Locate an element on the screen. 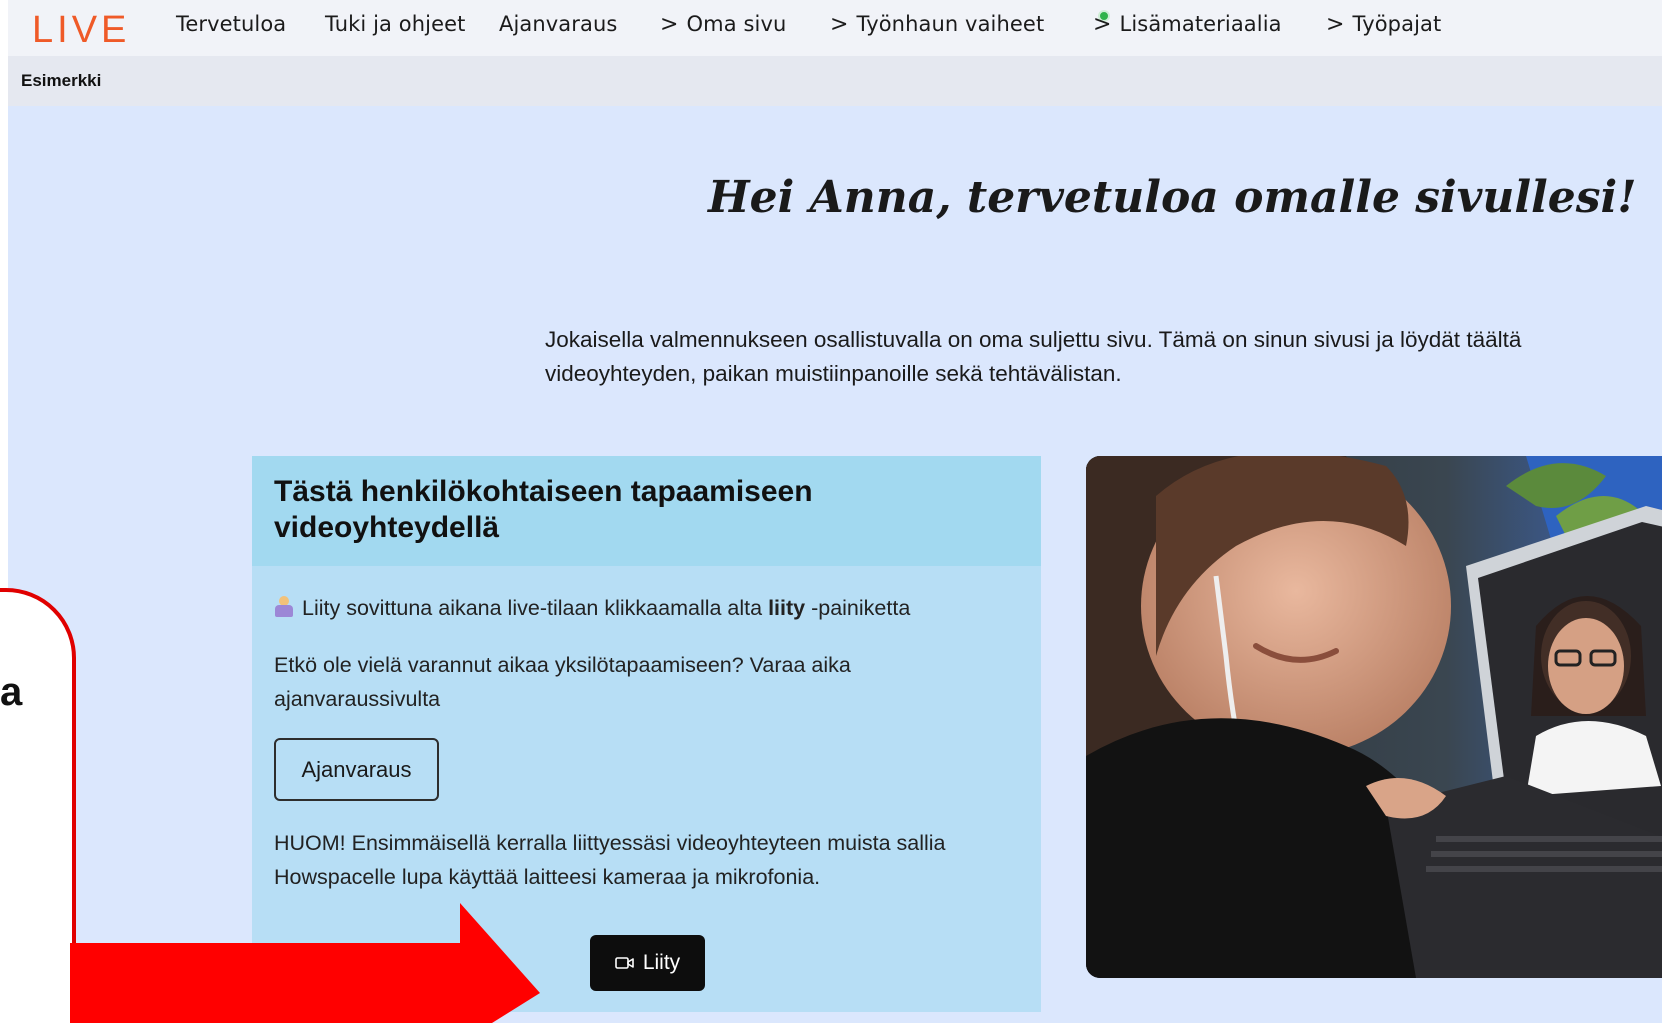 The width and height of the screenshot is (1662, 1023). video-camera-icon is located at coordinates (624, 963).